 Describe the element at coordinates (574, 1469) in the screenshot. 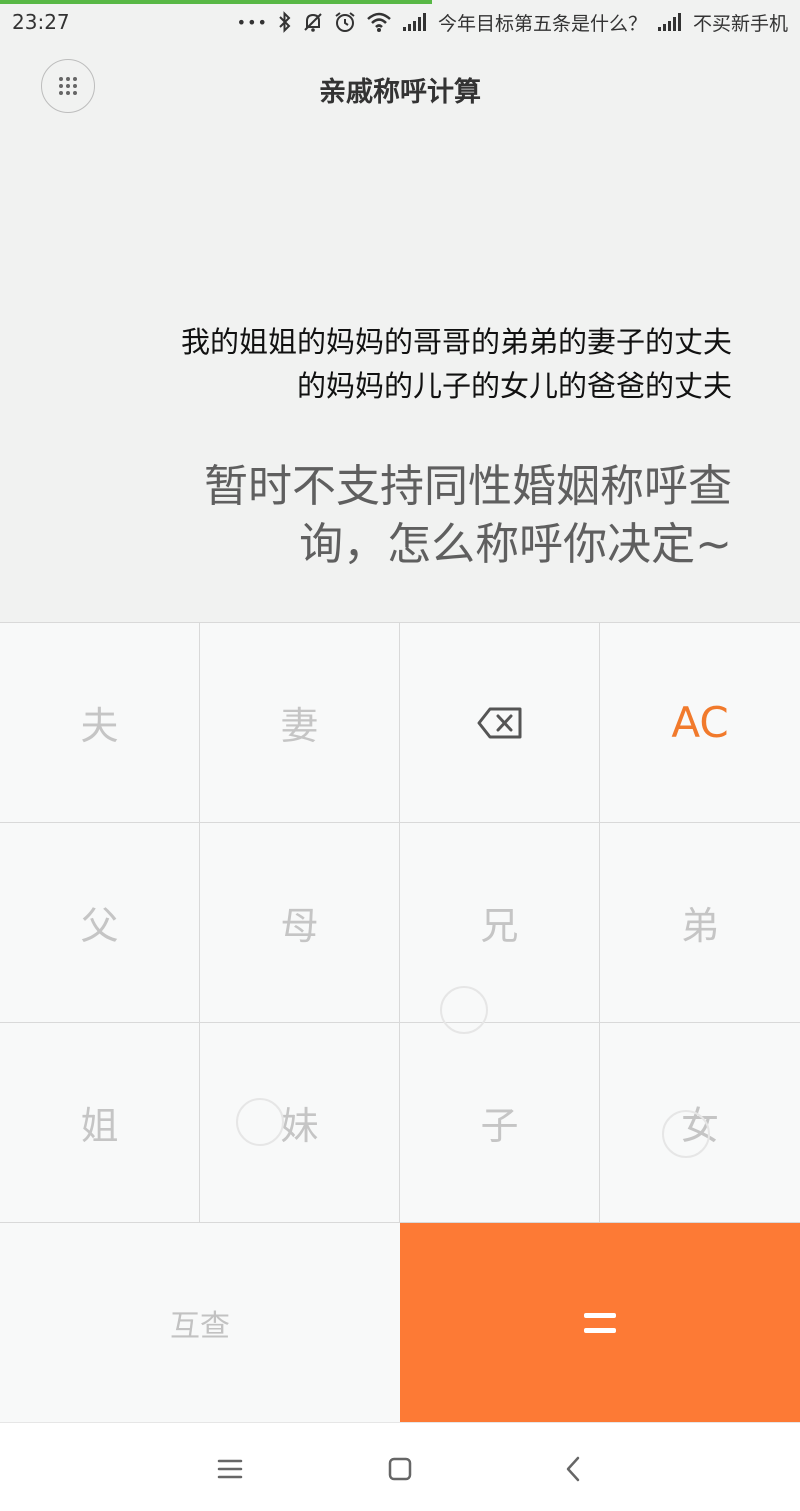

I see `back-chevron-icon` at that location.